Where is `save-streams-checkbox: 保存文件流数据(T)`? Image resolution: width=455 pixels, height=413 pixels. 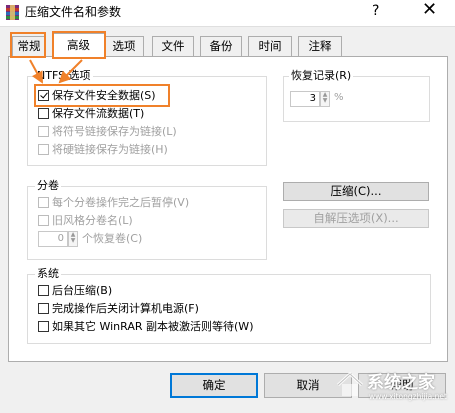
save-streams-checkbox: 保存文件流数据(T) is located at coordinates (91, 114).